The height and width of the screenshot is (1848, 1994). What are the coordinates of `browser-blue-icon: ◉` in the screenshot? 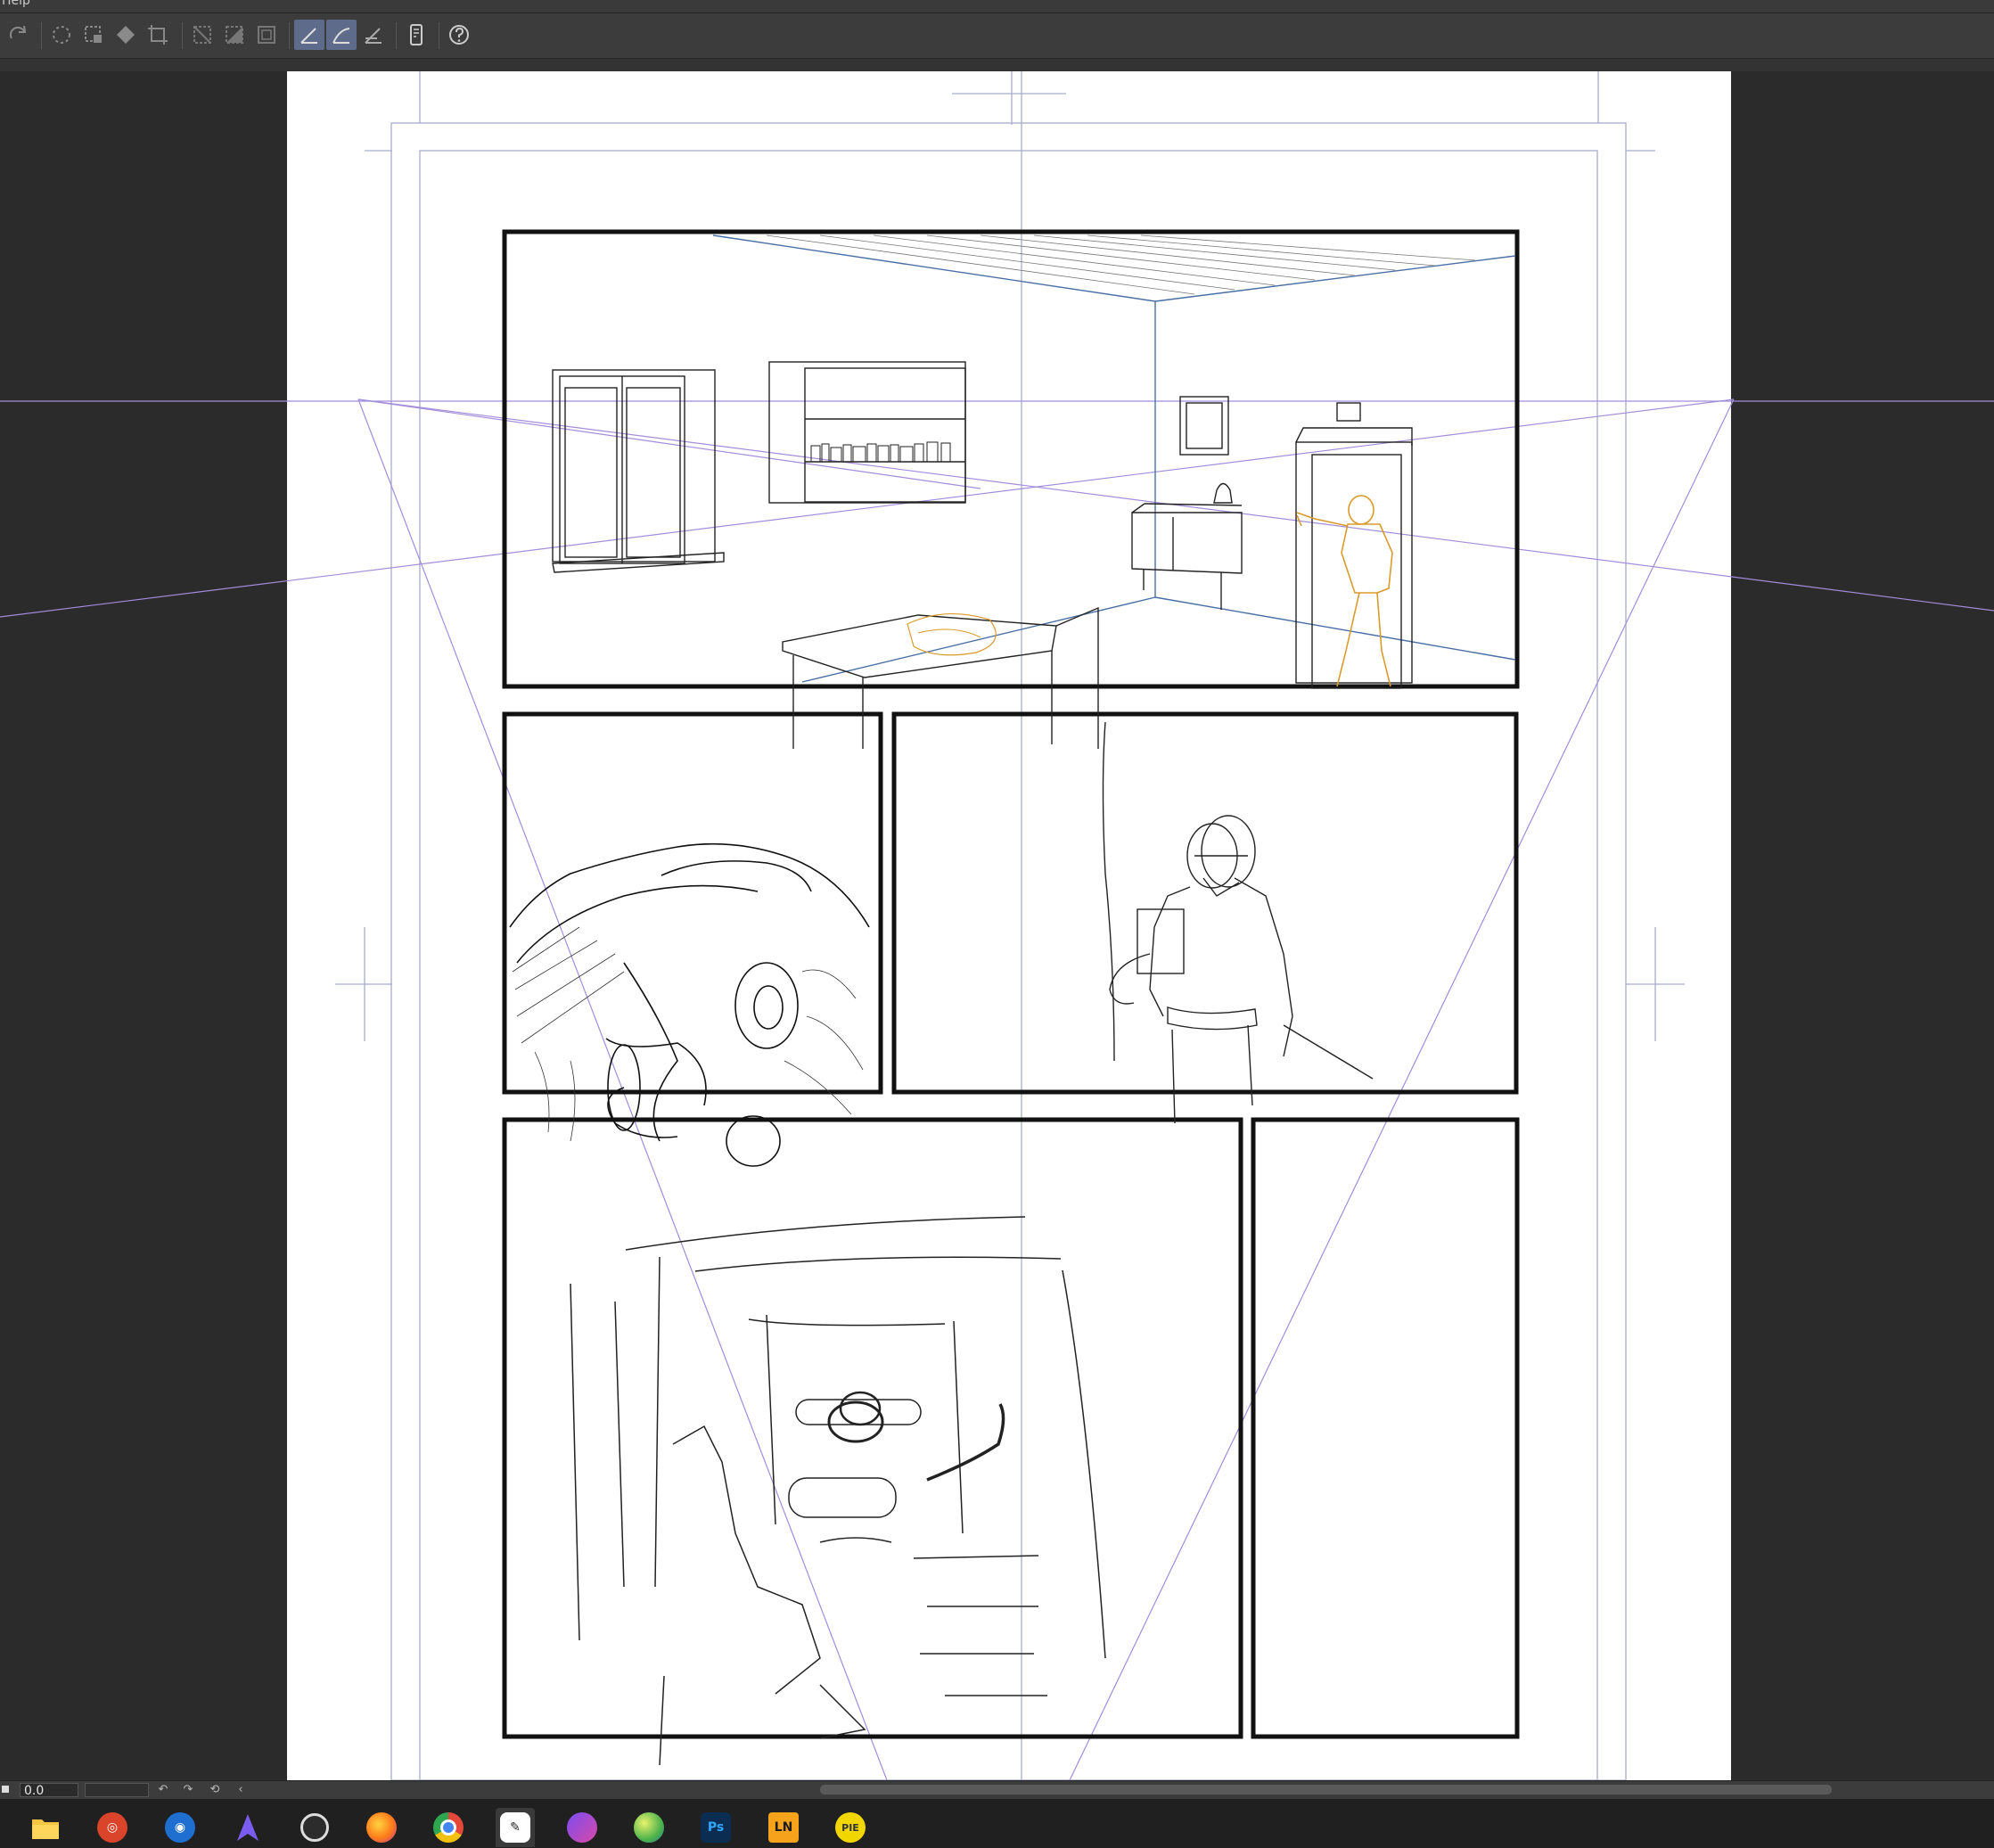 It's located at (180, 1827).